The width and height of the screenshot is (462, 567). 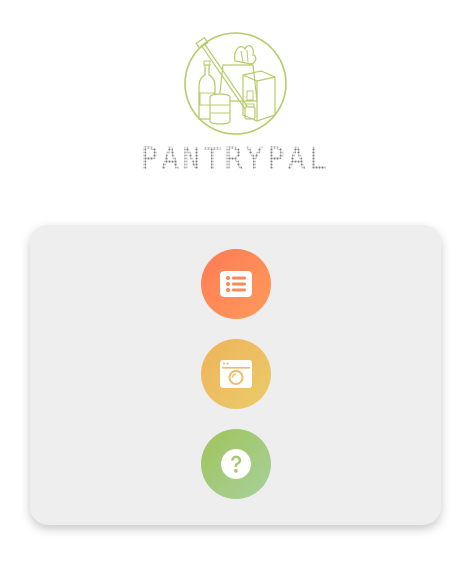 I want to click on help-icon, so click(x=236, y=464).